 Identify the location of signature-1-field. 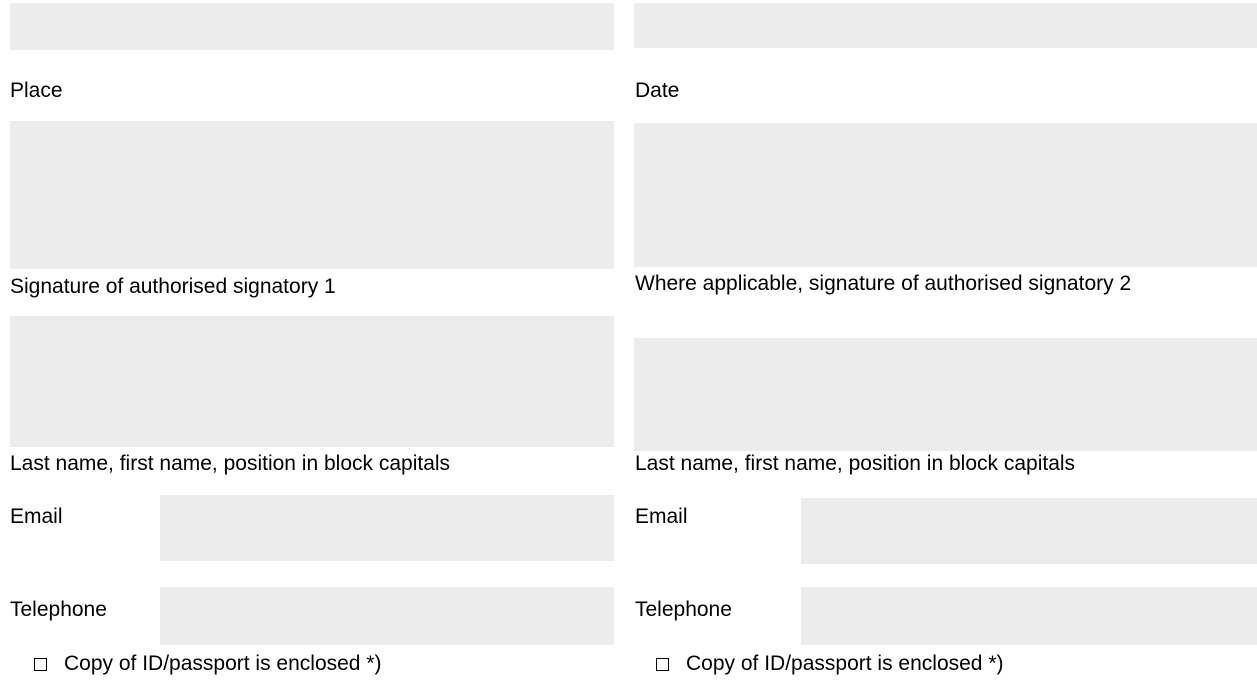
(312, 195).